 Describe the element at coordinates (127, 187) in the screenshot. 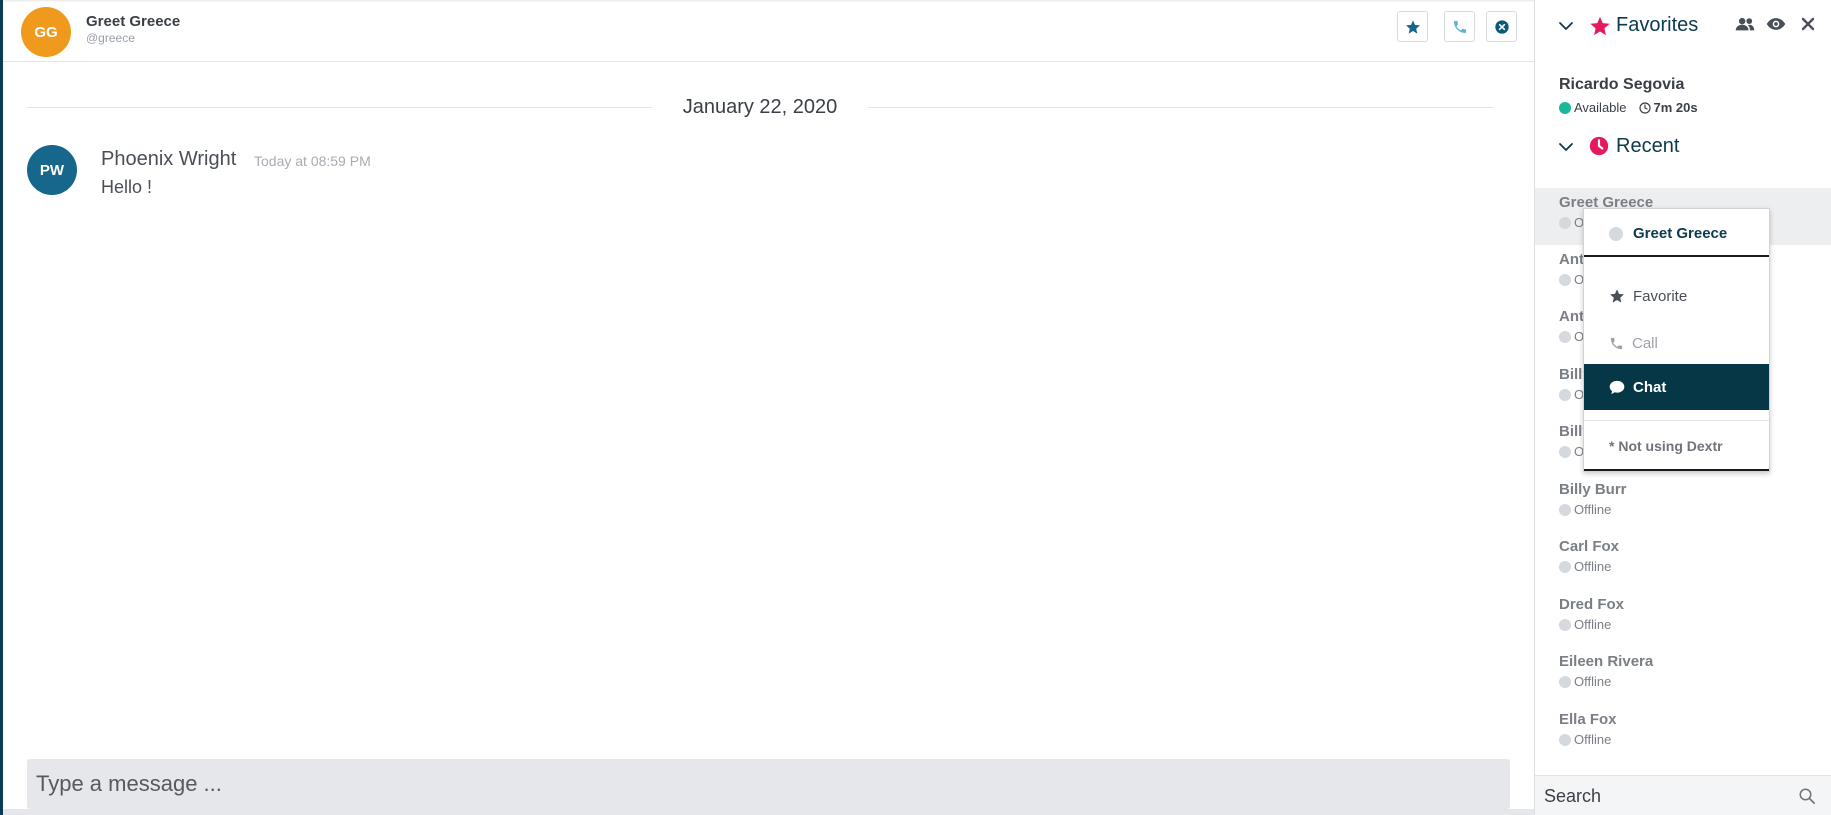

I see `message-text: Hello !` at that location.